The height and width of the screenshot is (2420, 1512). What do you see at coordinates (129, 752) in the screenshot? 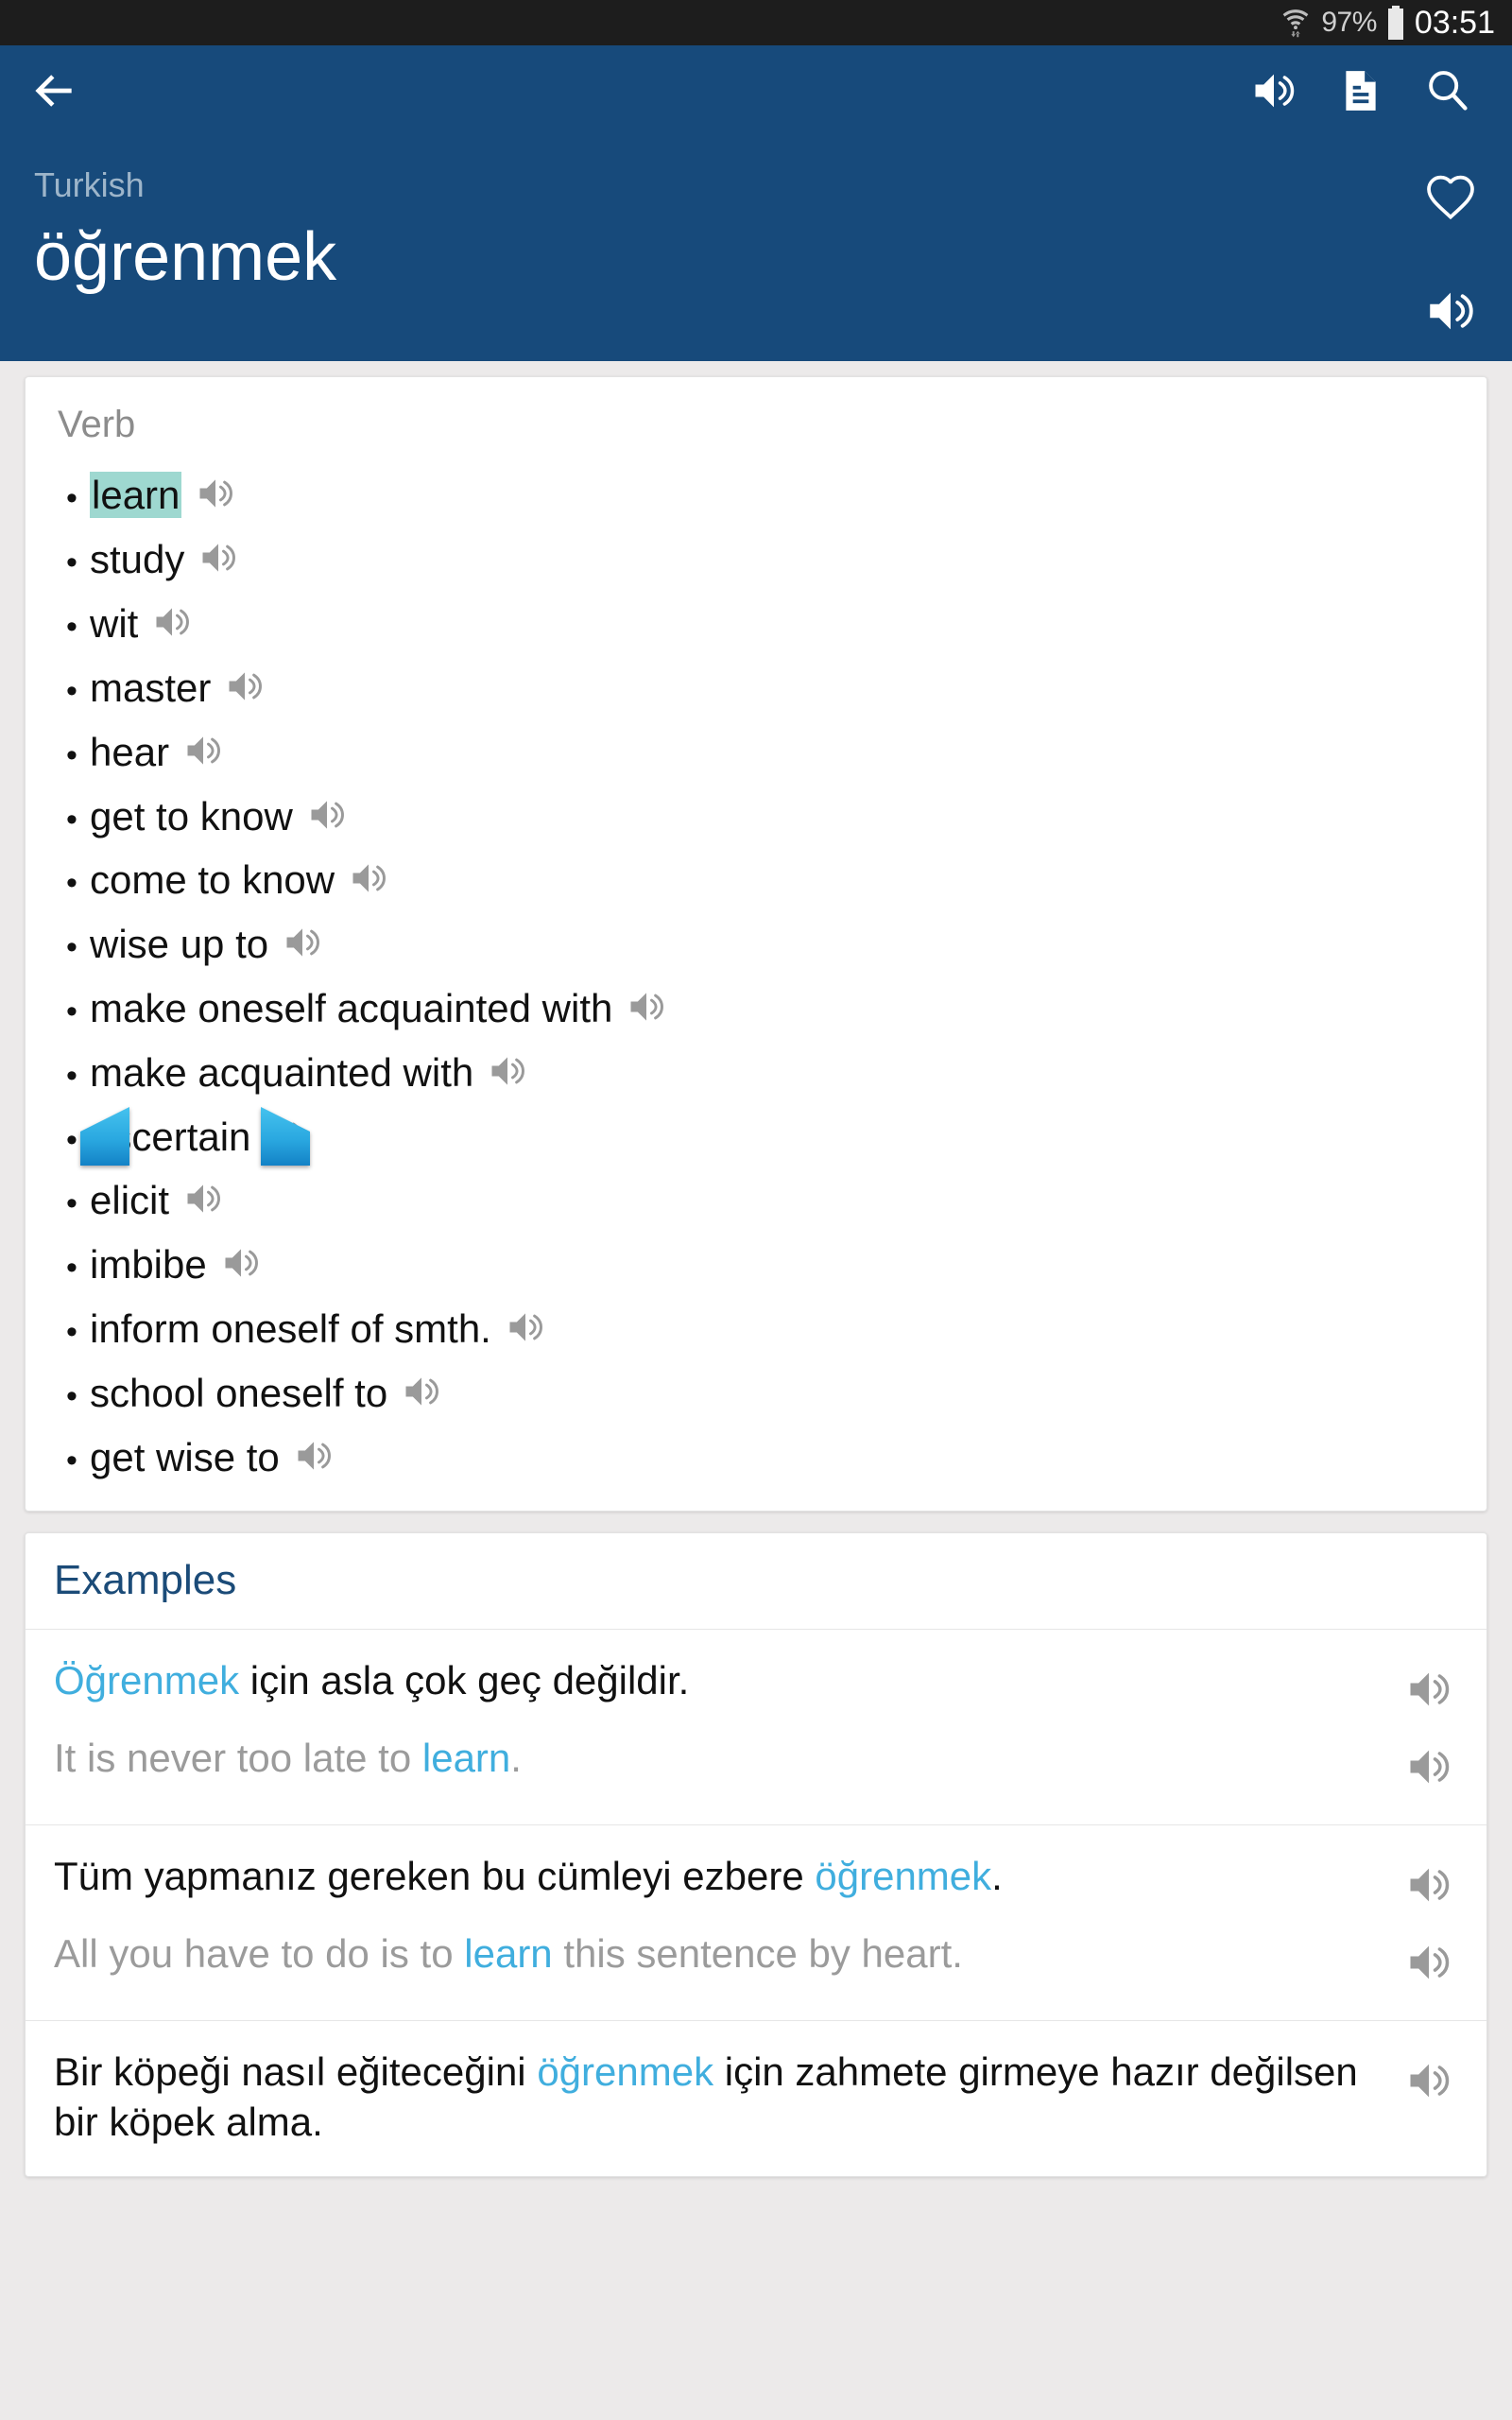
I see `translation-label: hear` at bounding box center [129, 752].